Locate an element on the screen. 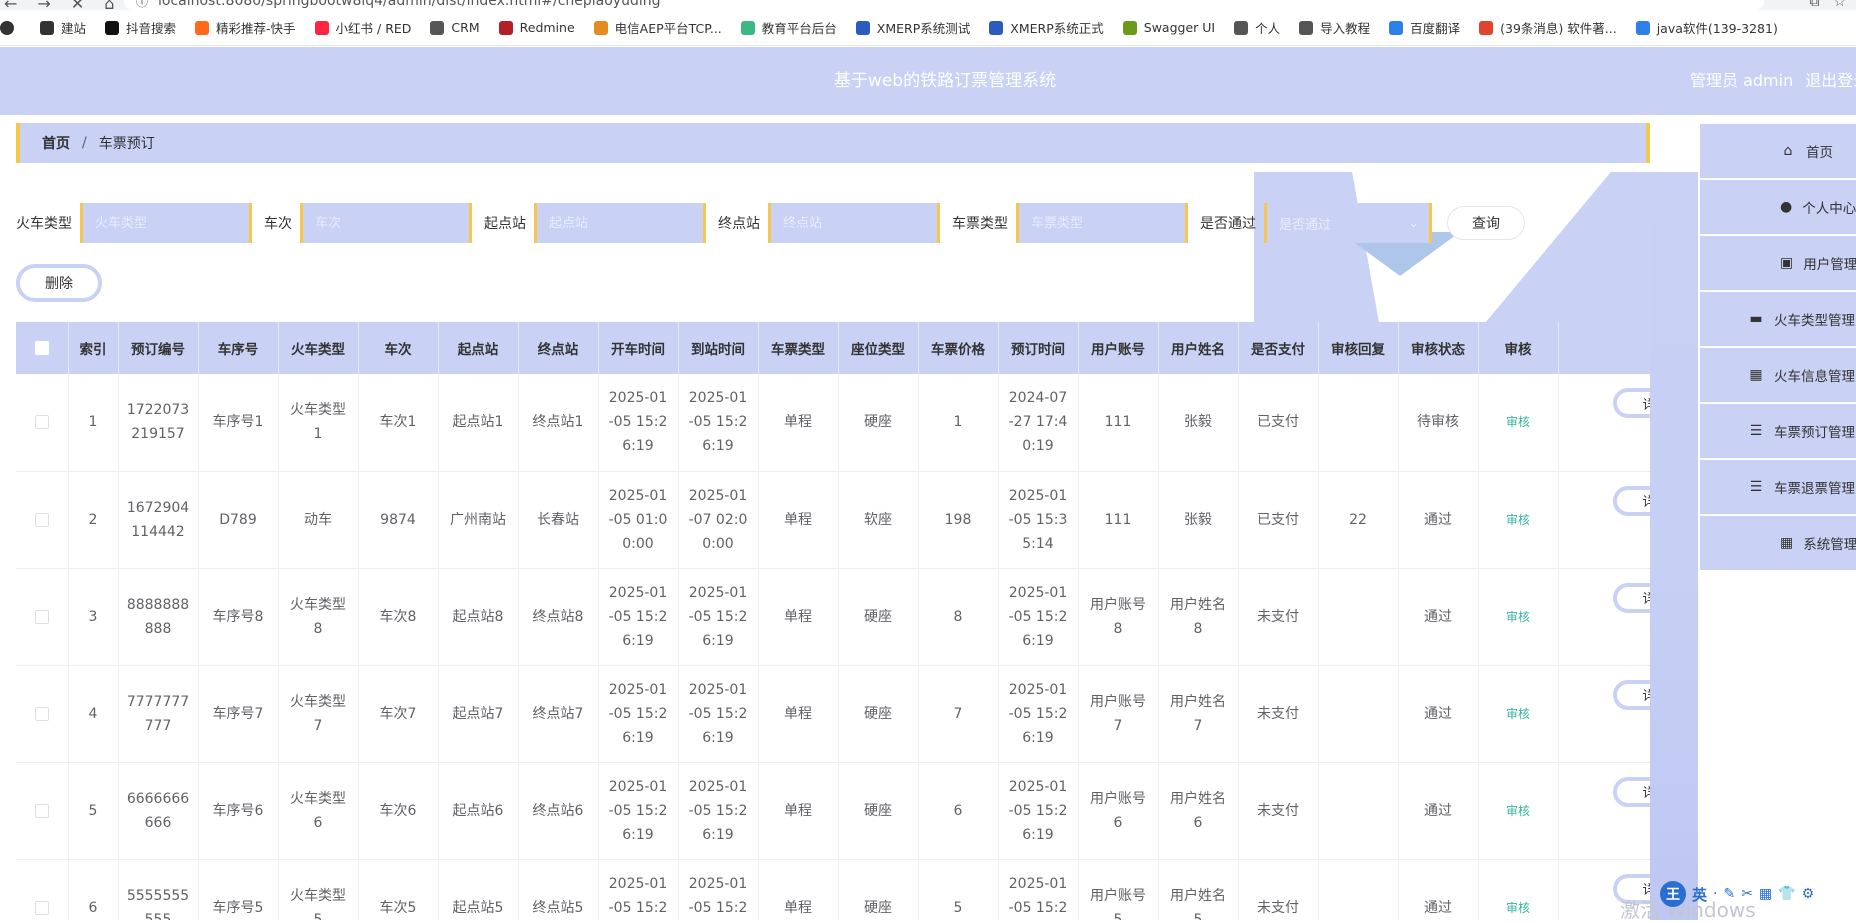  delete-button: 删除 is located at coordinates (59, 283).